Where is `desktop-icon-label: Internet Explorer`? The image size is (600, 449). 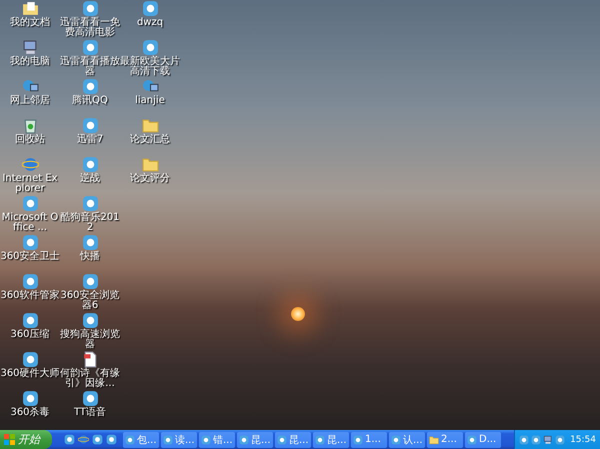 desktop-icon-label: Internet Explorer is located at coordinates (30, 184).